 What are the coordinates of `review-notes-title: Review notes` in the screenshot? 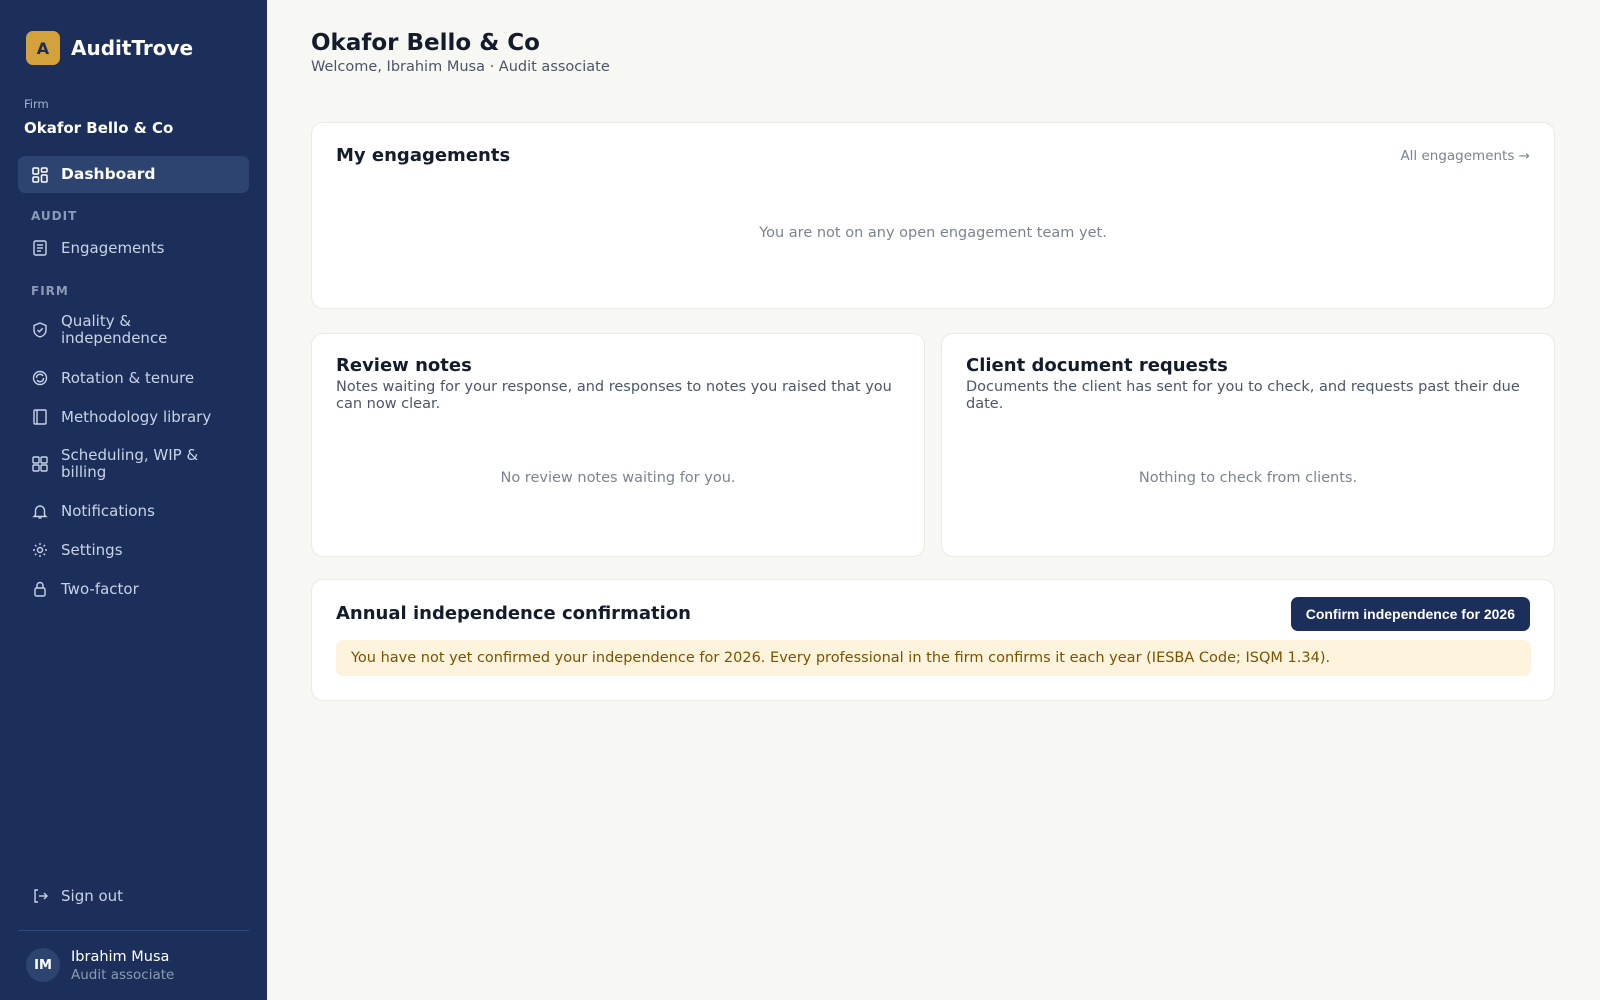 It's located at (404, 365).